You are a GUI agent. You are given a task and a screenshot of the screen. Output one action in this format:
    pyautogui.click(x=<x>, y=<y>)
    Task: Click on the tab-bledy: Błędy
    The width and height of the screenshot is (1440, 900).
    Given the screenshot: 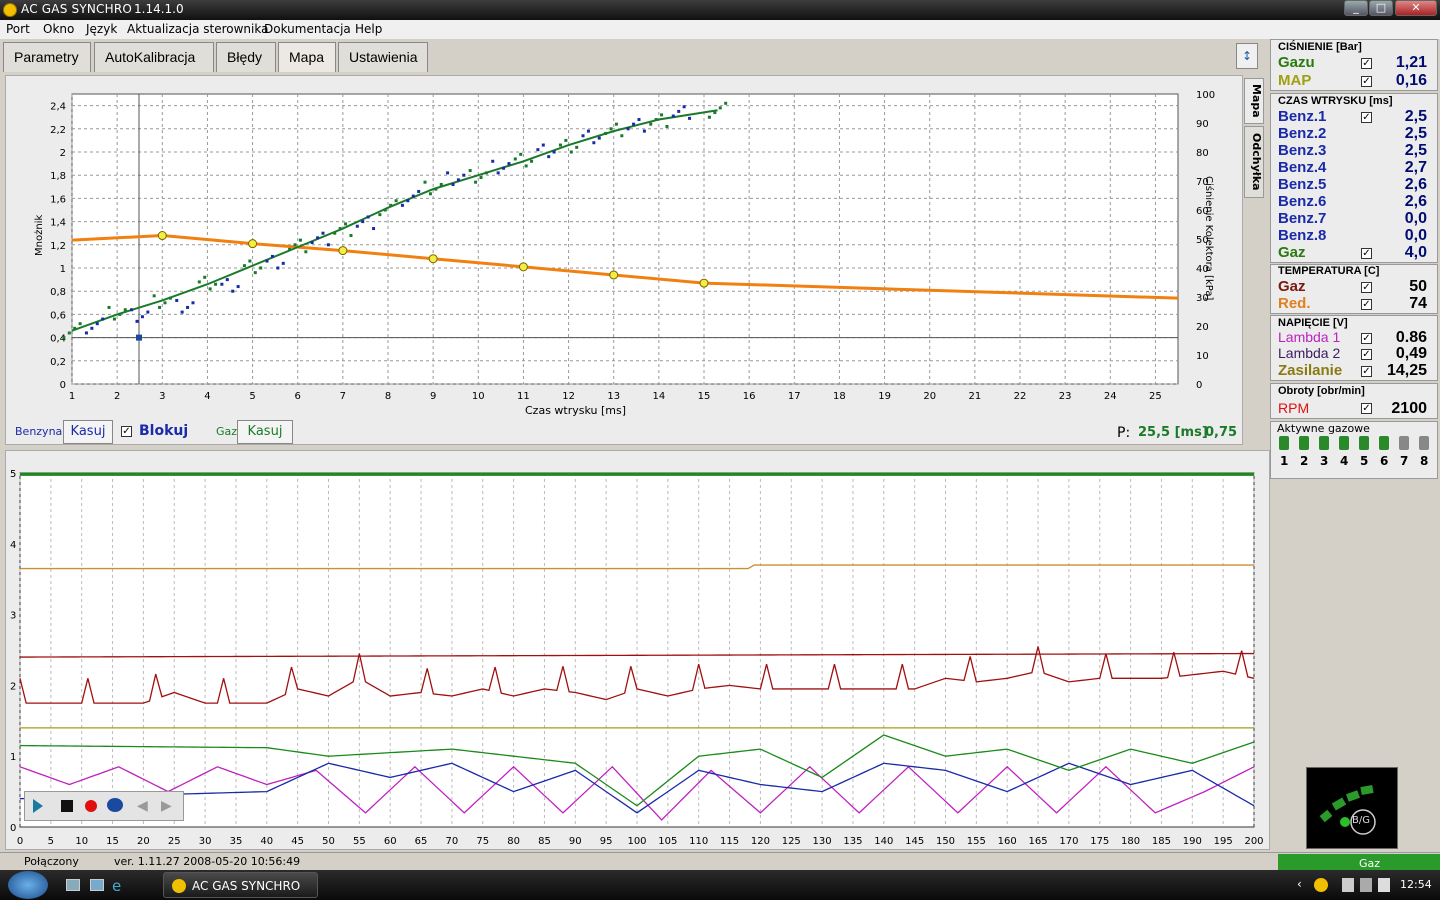 What is the action you would take?
    pyautogui.click(x=246, y=57)
    